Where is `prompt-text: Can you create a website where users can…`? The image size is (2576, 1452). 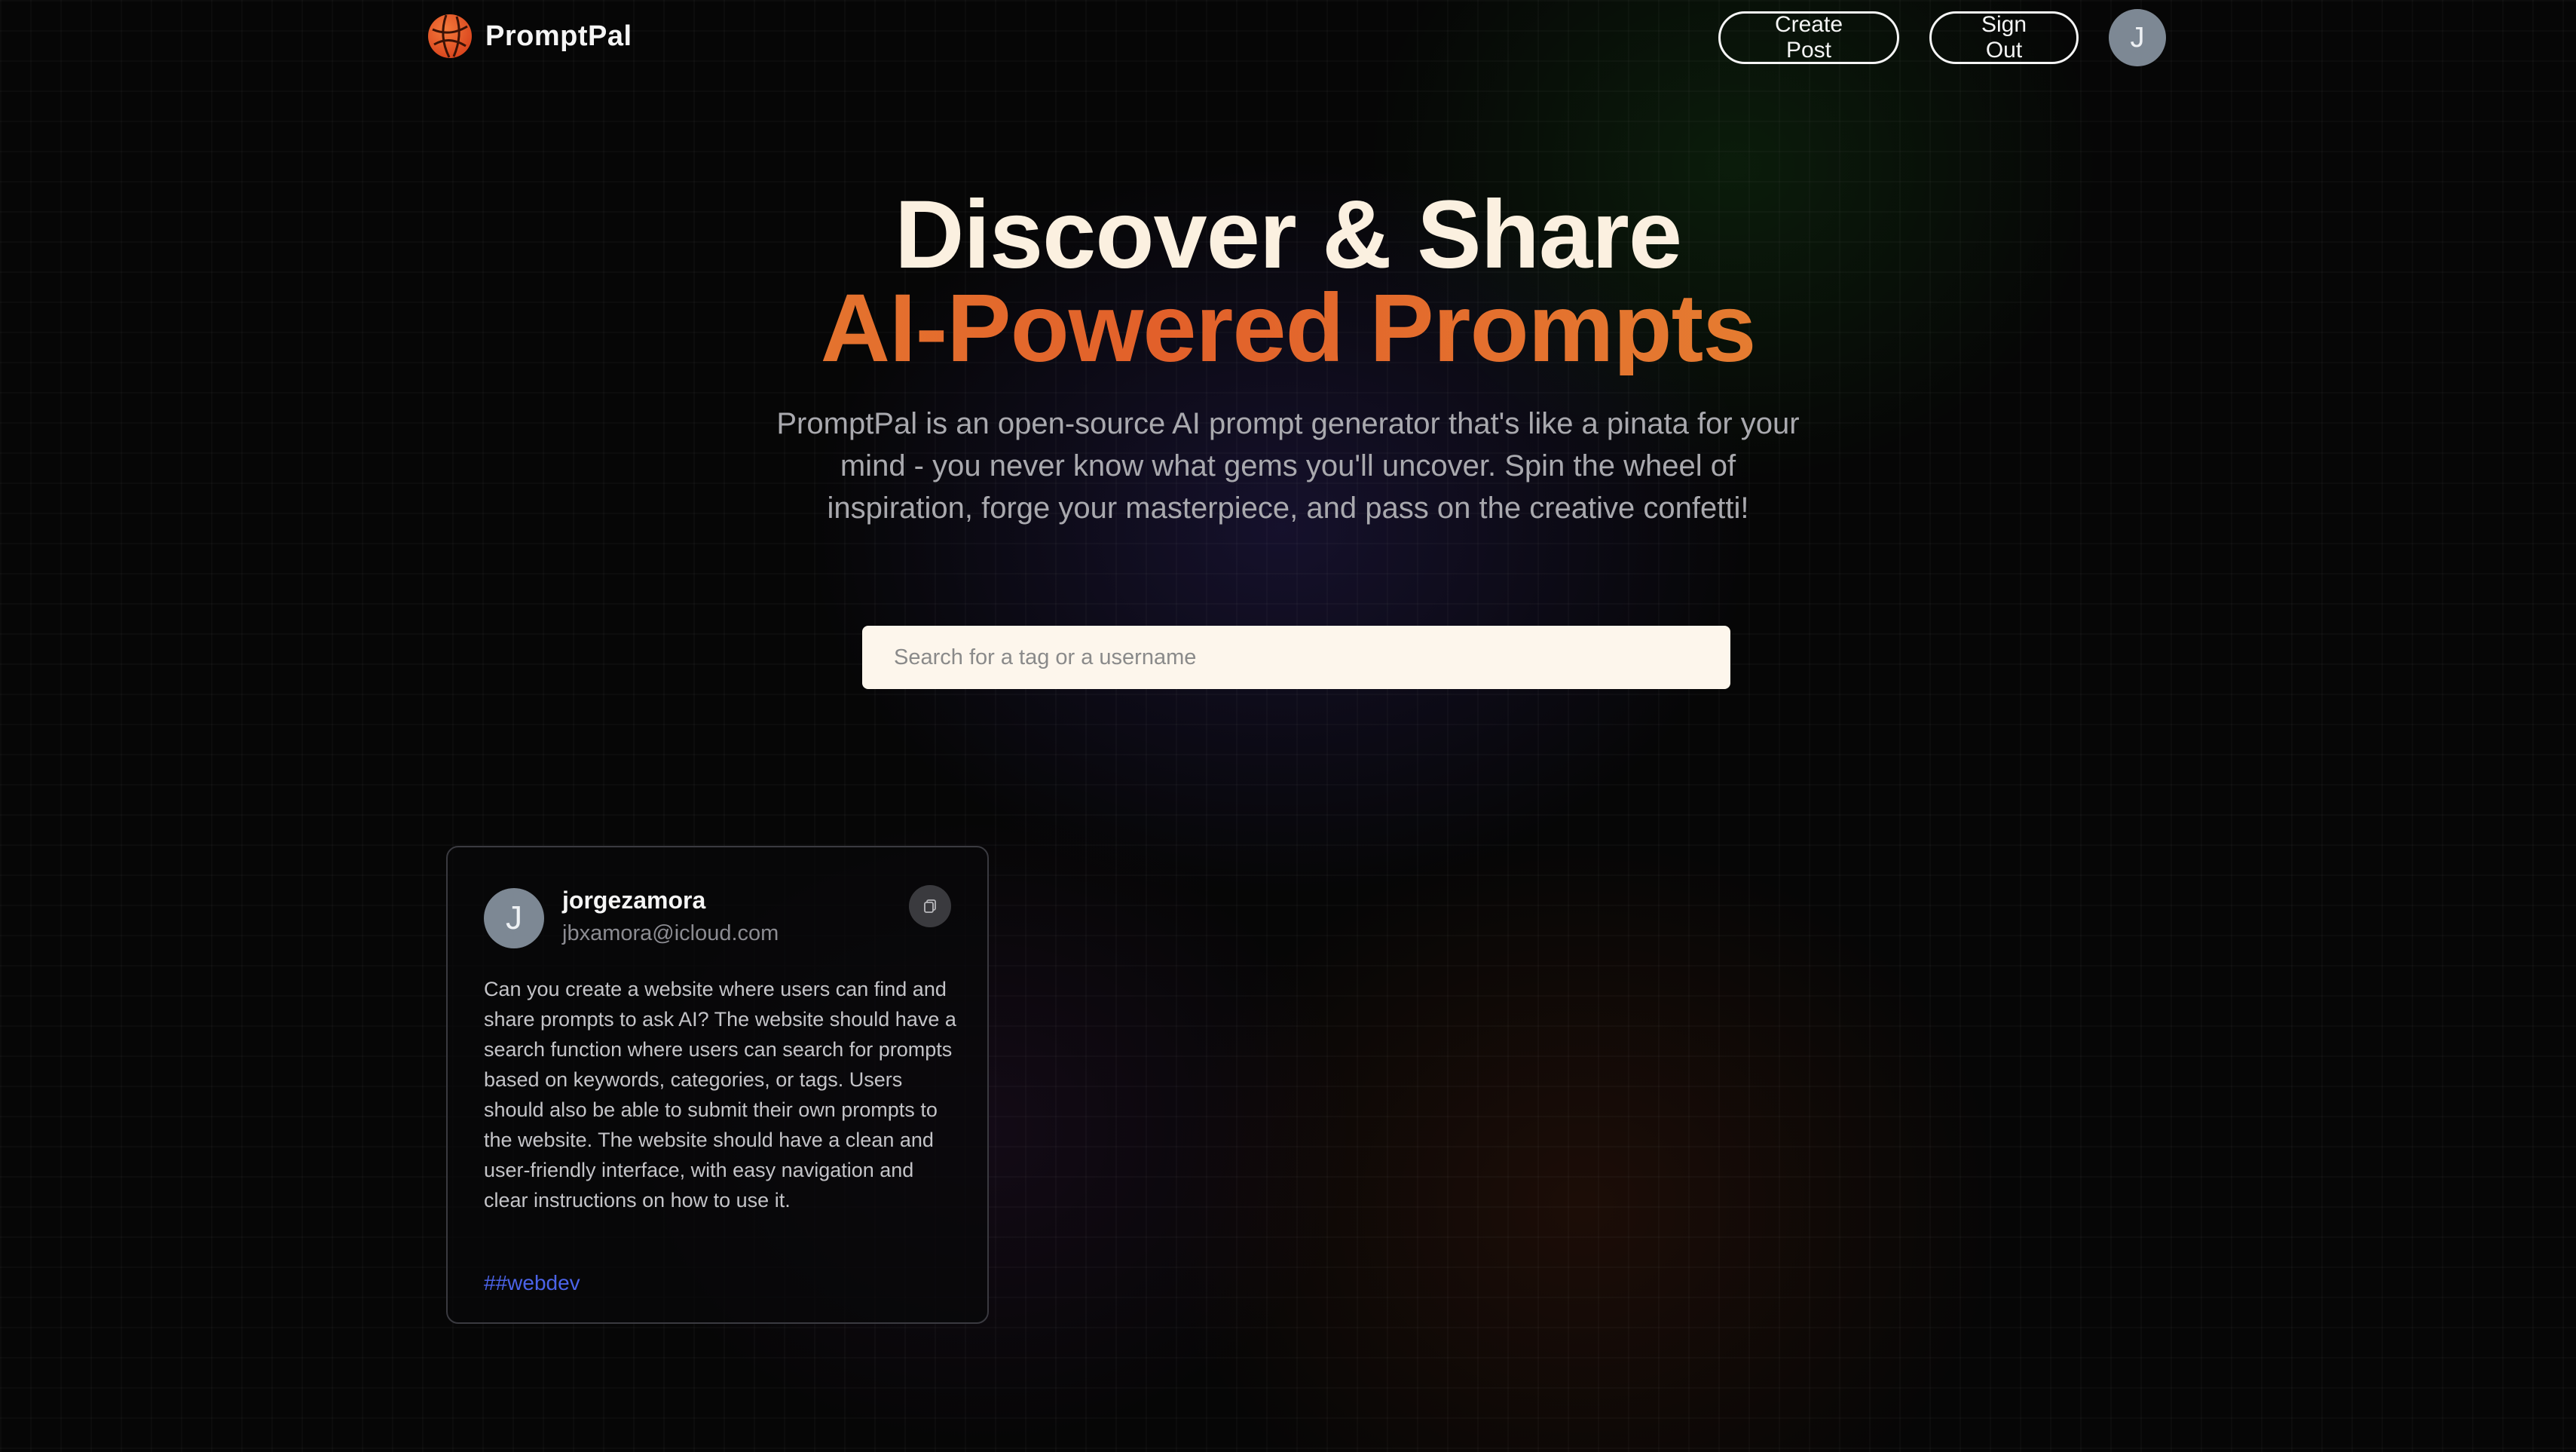 prompt-text: Can you create a website where users can… is located at coordinates (720, 1095).